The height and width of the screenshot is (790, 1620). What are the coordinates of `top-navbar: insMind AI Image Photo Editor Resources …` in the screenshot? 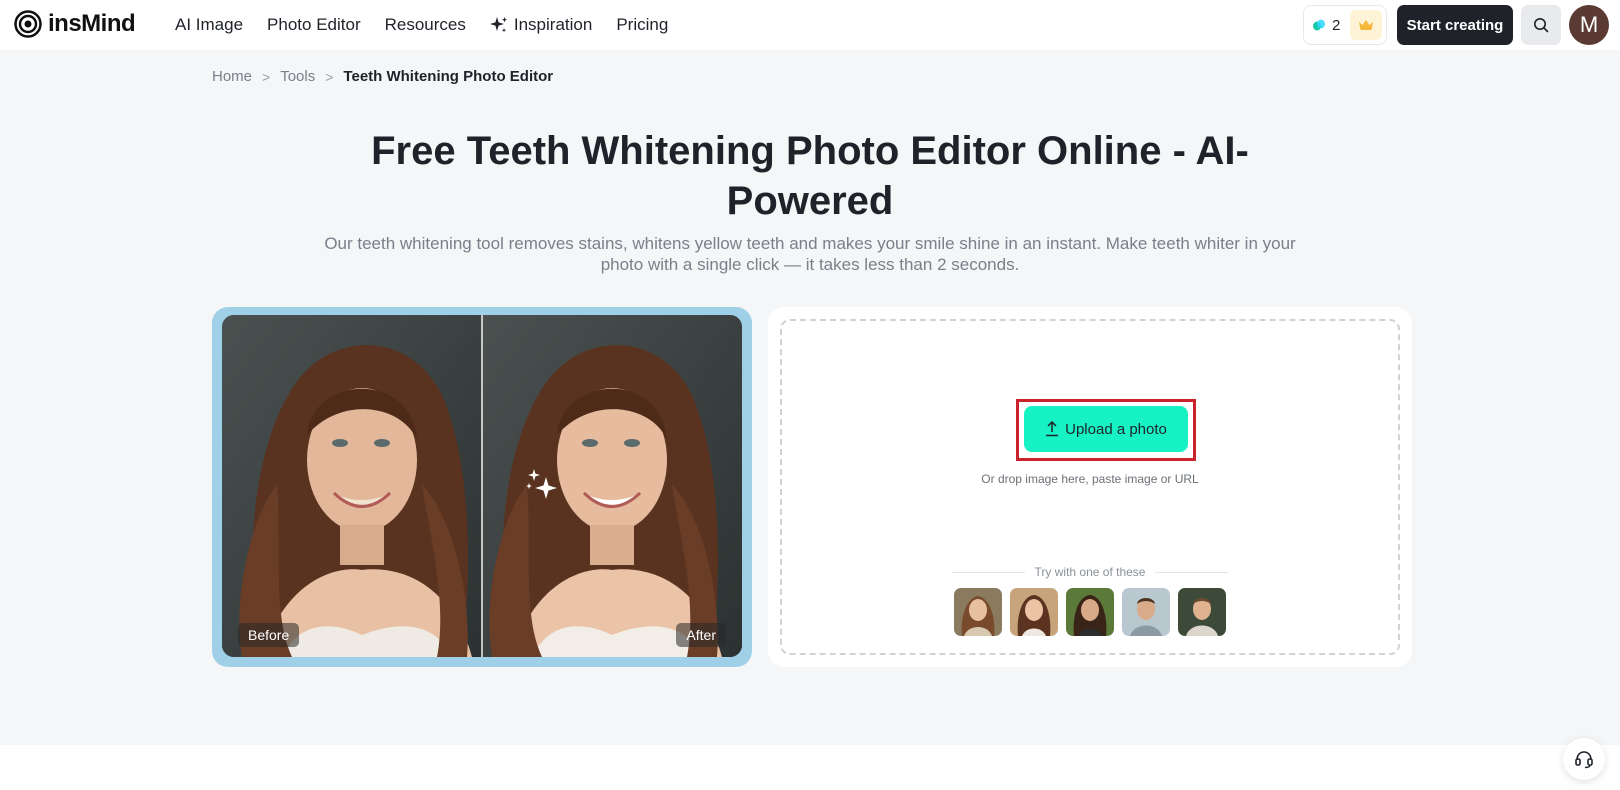 It's located at (810, 25).